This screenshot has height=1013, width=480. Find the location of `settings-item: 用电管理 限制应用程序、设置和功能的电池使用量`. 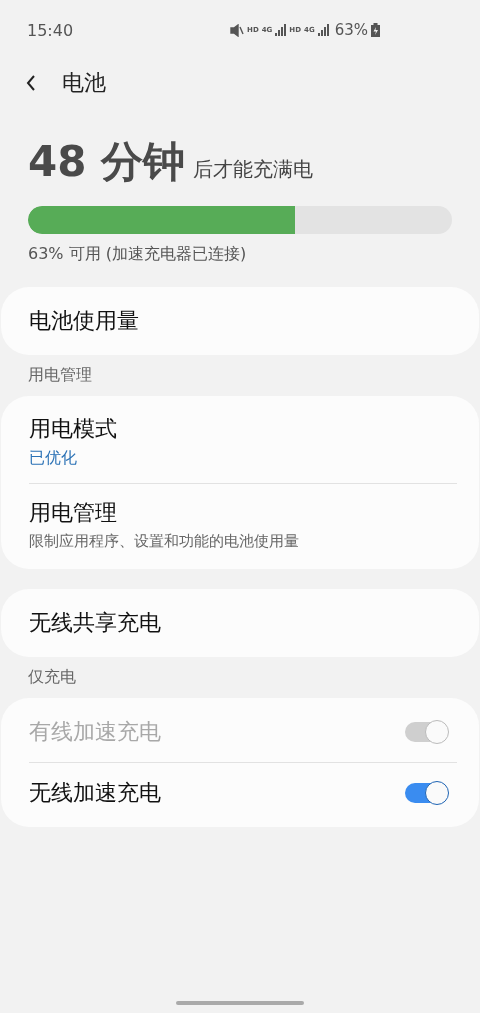

settings-item: 用电管理 限制应用程序、设置和功能的电池使用量 is located at coordinates (240, 524).